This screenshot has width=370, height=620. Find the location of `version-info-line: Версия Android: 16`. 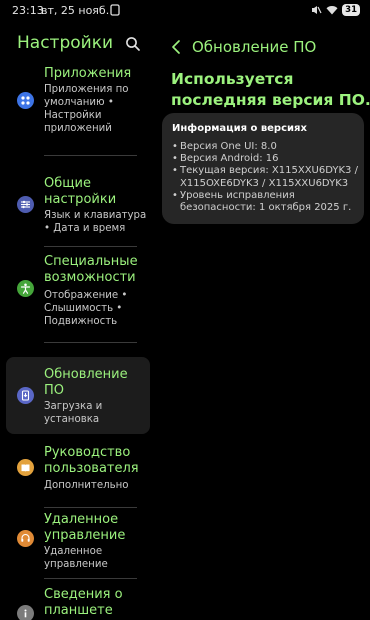

version-info-line: Версия Android: 16 is located at coordinates (265, 159).